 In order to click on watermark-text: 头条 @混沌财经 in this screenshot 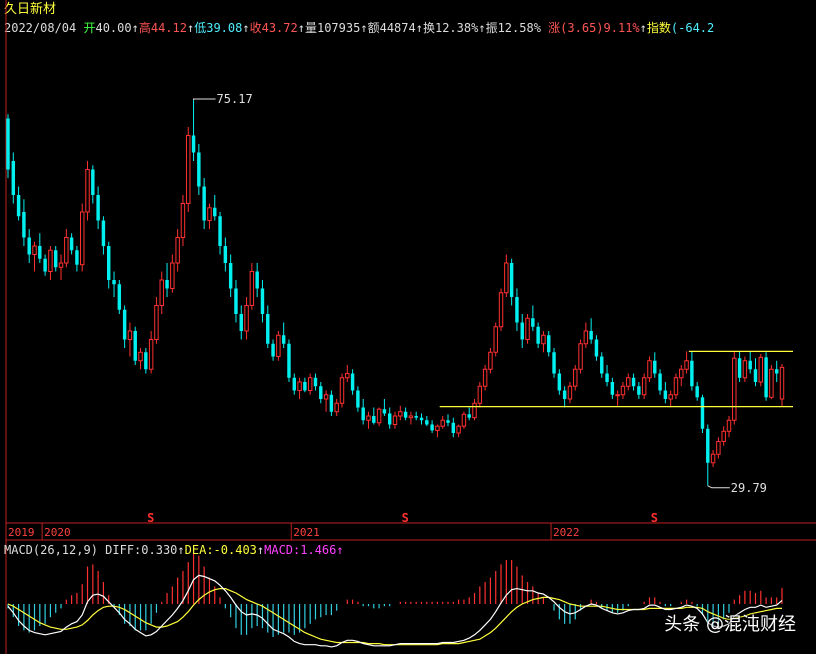, I will do `click(730, 624)`.